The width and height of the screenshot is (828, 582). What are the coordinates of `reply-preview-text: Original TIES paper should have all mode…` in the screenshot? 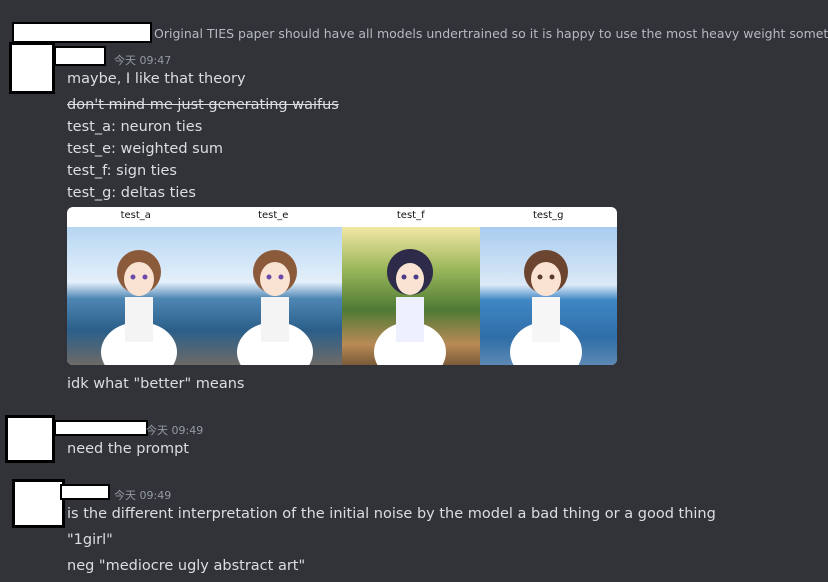 It's located at (491, 33).